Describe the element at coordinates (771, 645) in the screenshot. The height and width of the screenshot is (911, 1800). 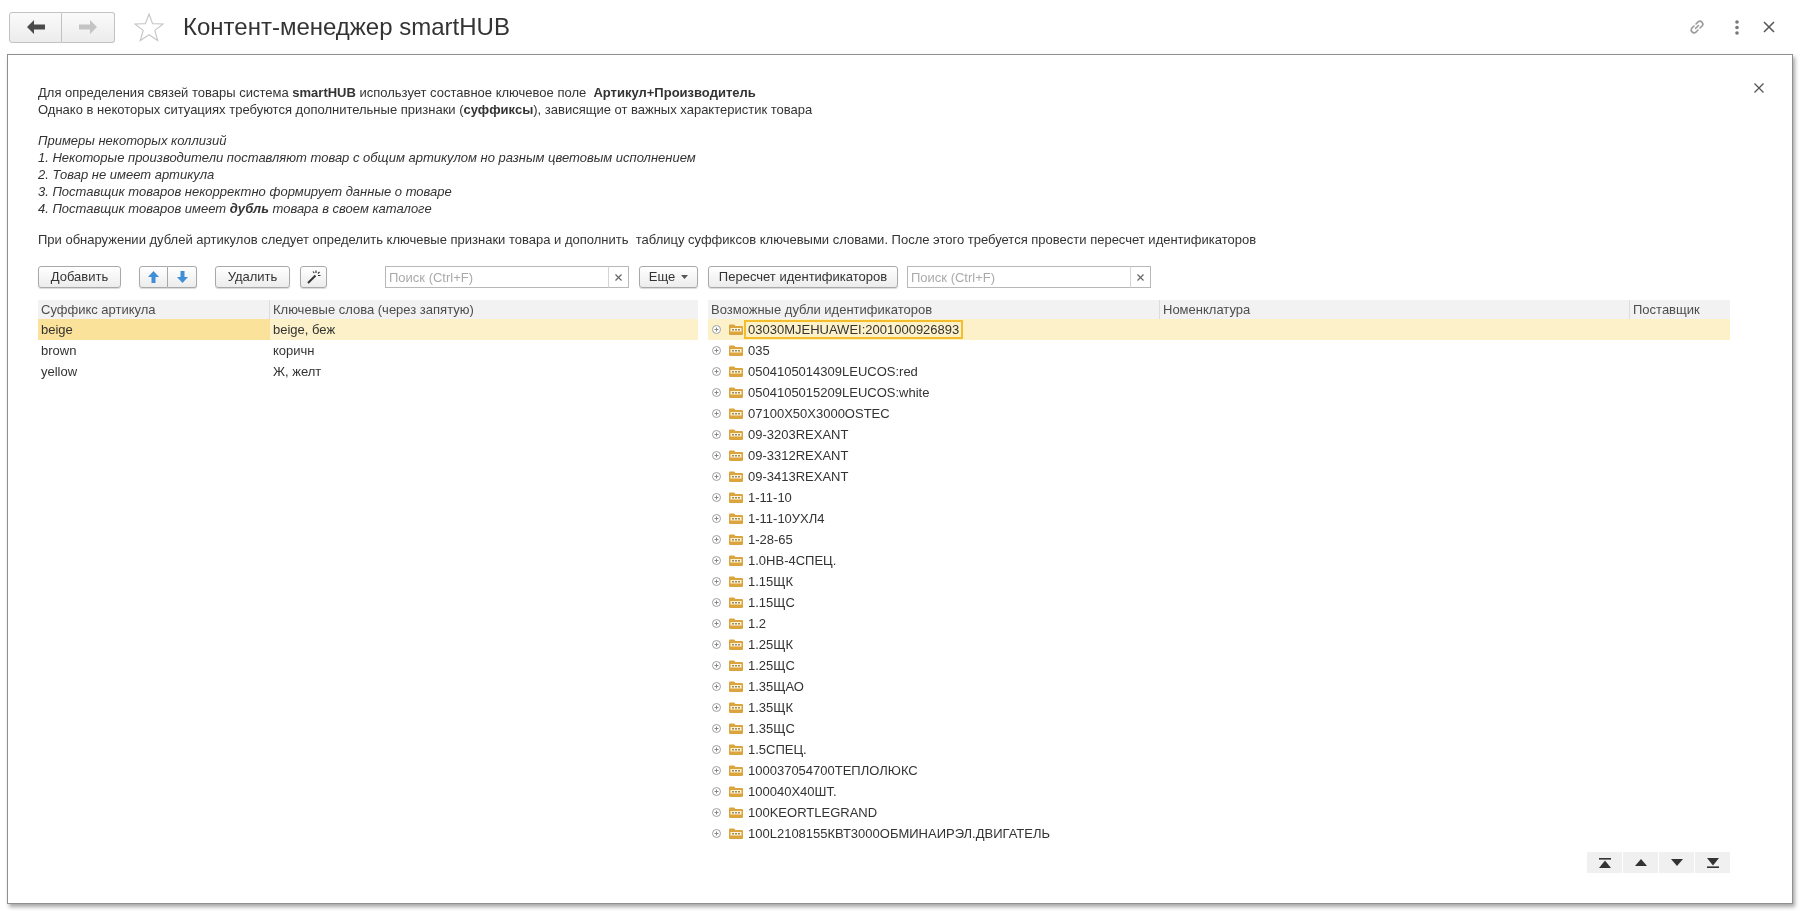
I see `identifier-cell-text: 1.25ЩК` at that location.